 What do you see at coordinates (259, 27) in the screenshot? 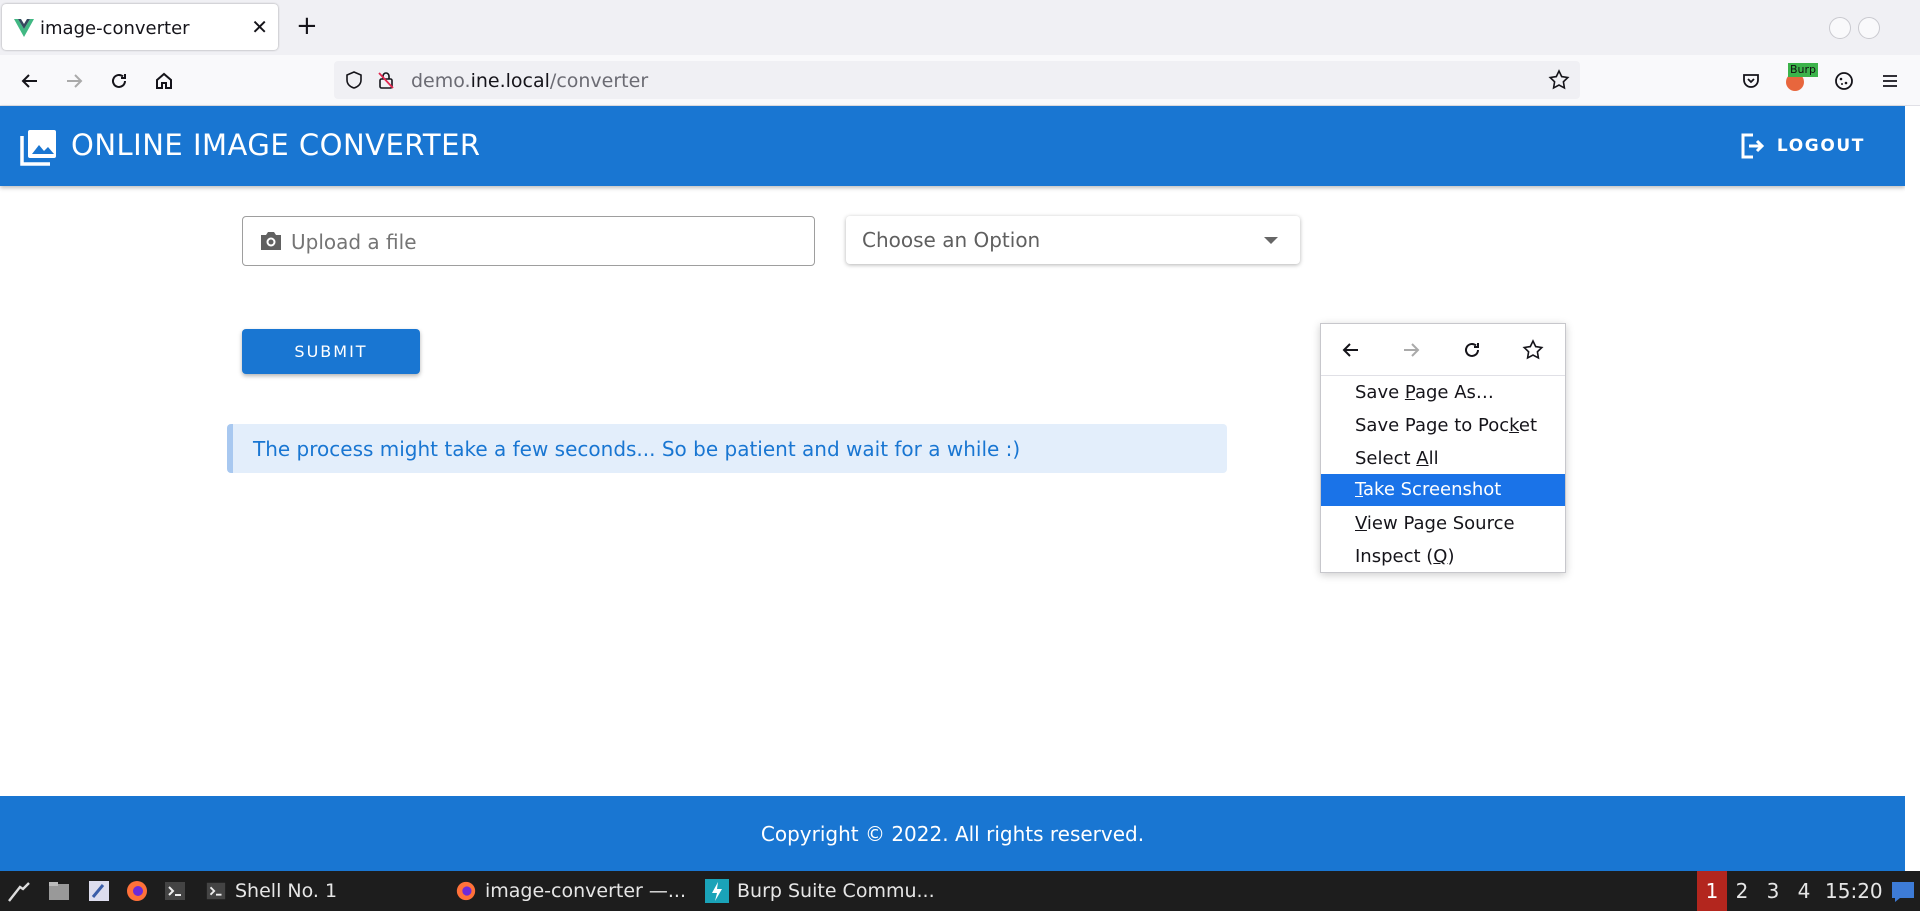
I see `tab-close-icon: ✕` at bounding box center [259, 27].